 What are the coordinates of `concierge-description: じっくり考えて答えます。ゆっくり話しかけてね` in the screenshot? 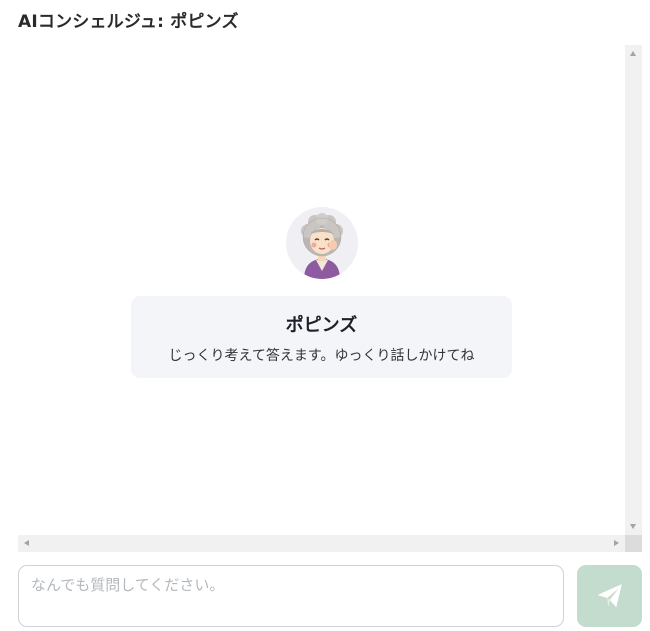 It's located at (321, 356).